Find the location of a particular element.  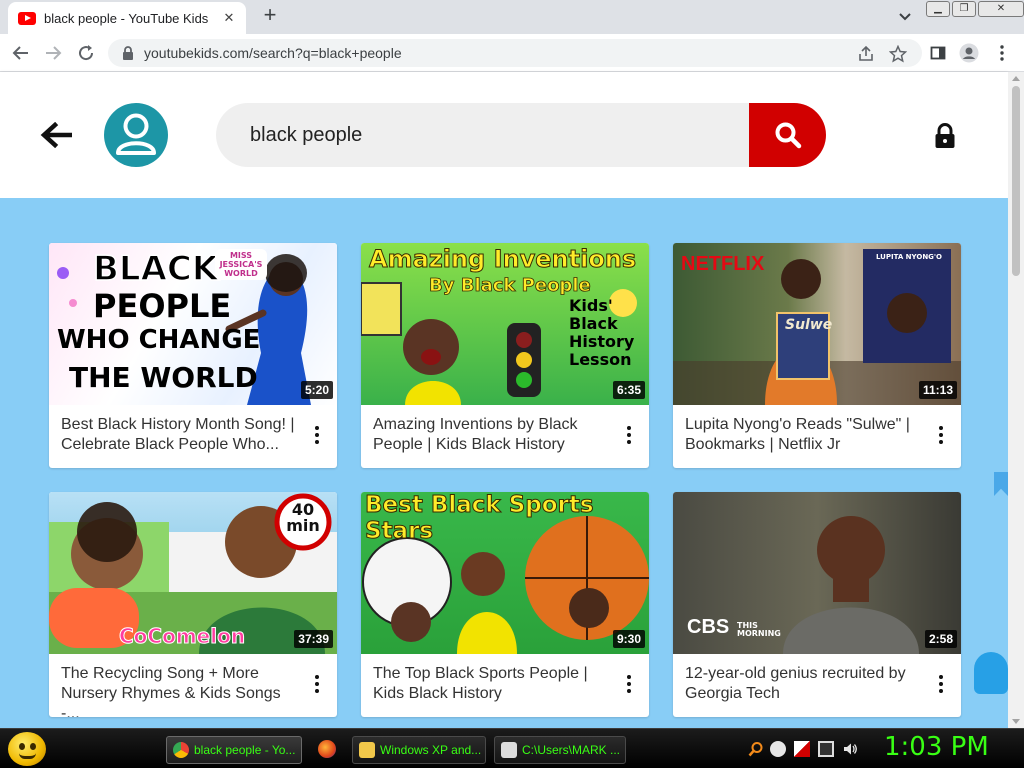

video-duration: 5:20 is located at coordinates (316, 390).